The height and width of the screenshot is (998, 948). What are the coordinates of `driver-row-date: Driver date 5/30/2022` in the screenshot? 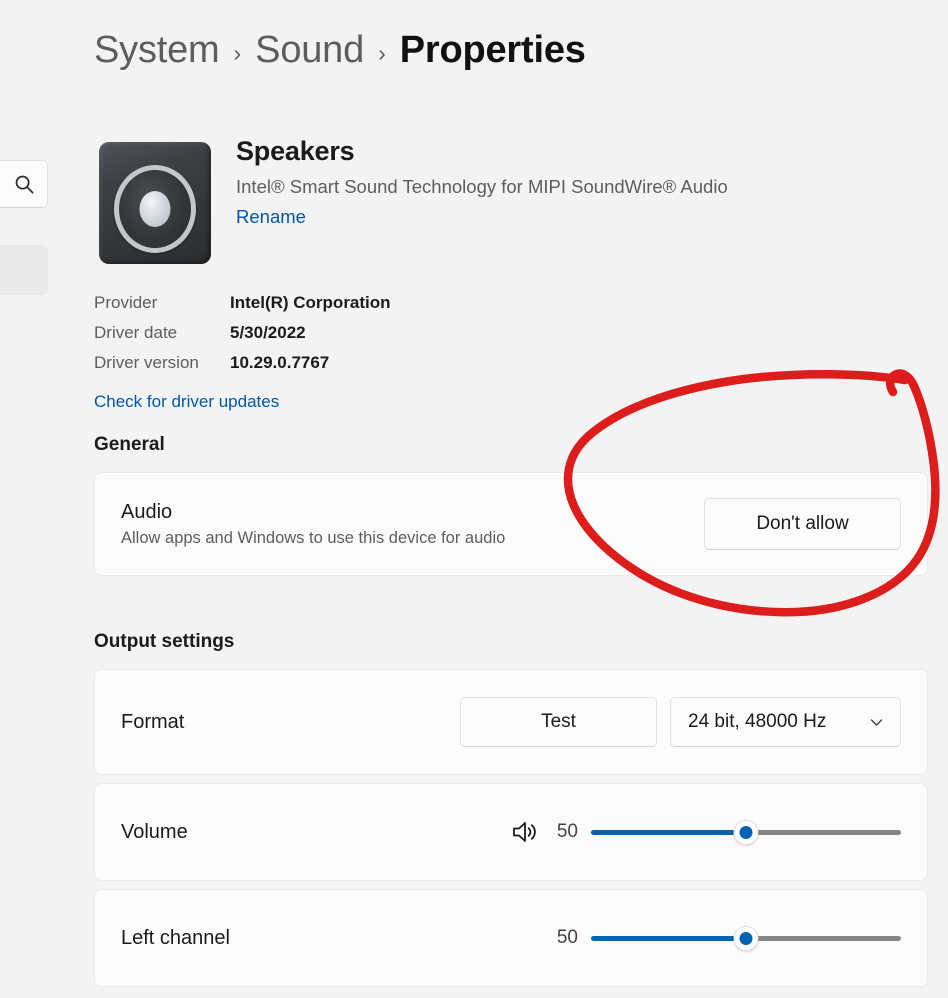 It's located at (242, 338).